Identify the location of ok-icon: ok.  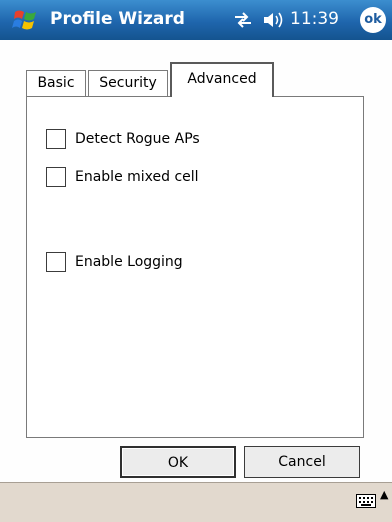
(373, 20).